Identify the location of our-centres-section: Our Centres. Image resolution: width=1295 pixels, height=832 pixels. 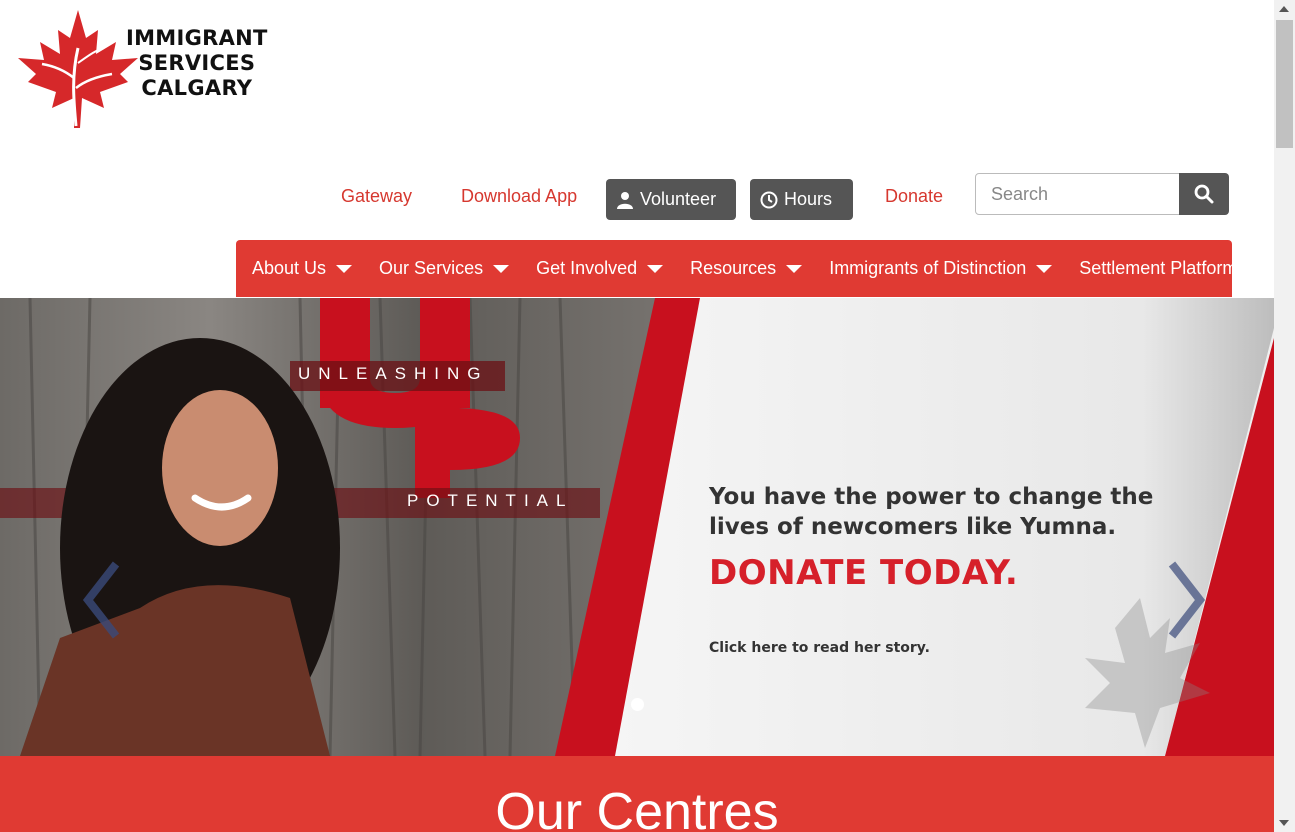
(637, 794).